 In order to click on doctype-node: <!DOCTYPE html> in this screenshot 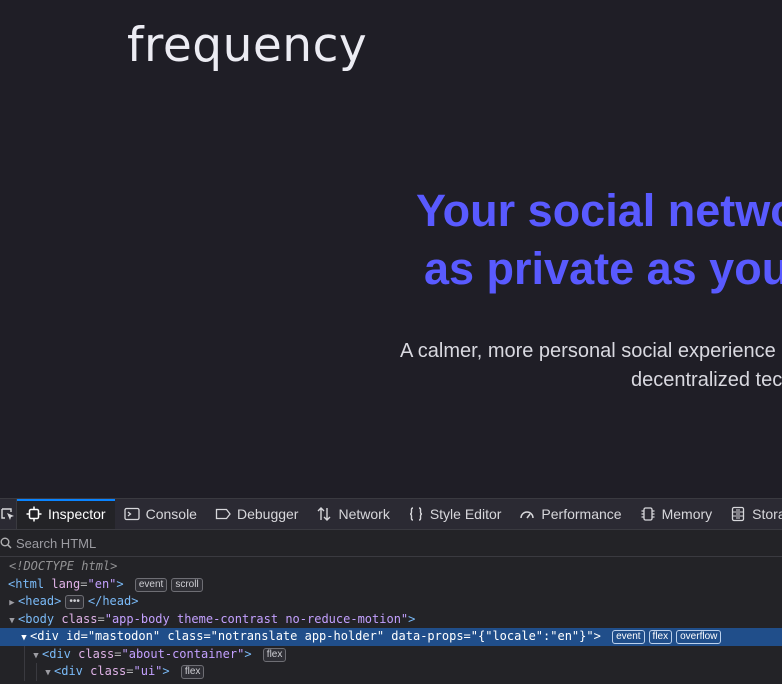, I will do `click(63, 566)`.